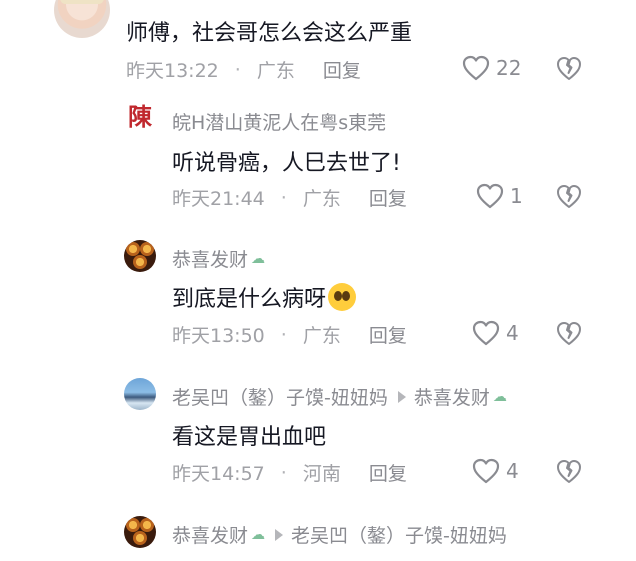 This screenshot has width=636, height=561. What do you see at coordinates (289, 197) in the screenshot?
I see `comment-meta: 昨天21:44 · 广东 回复` at bounding box center [289, 197].